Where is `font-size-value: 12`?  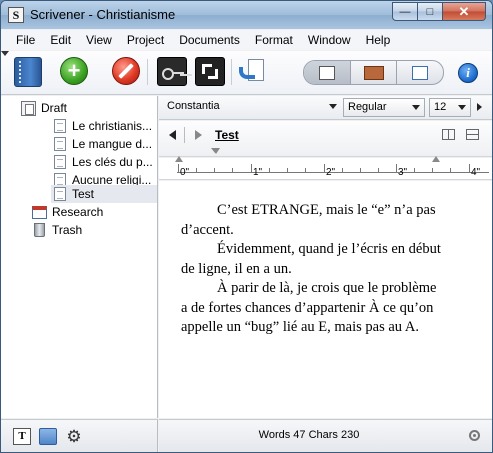
font-size-value: 12 is located at coordinates (440, 107).